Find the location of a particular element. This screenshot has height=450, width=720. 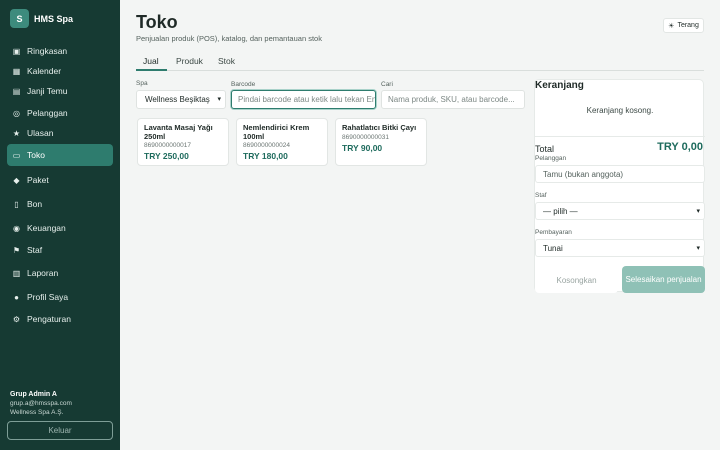

sidebar-item-paket: ◆ Paket is located at coordinates (60, 180).